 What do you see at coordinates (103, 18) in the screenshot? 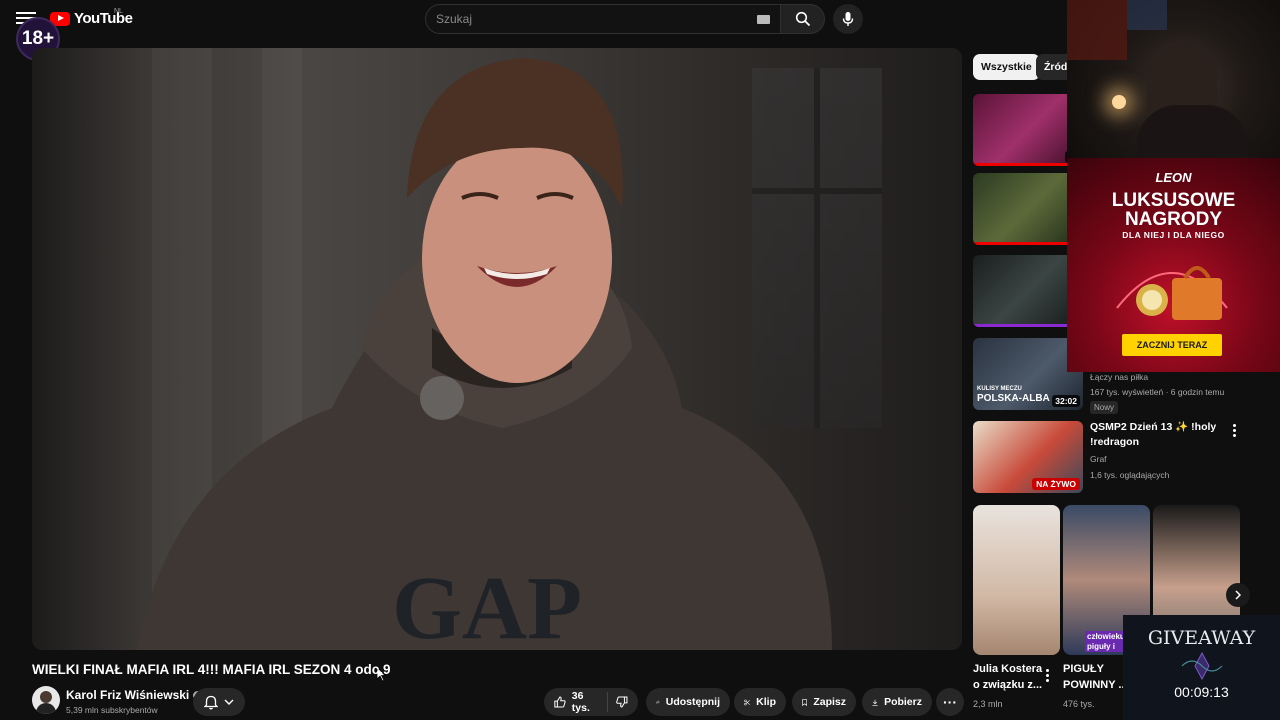
I see `logo-text: YouTube` at bounding box center [103, 18].